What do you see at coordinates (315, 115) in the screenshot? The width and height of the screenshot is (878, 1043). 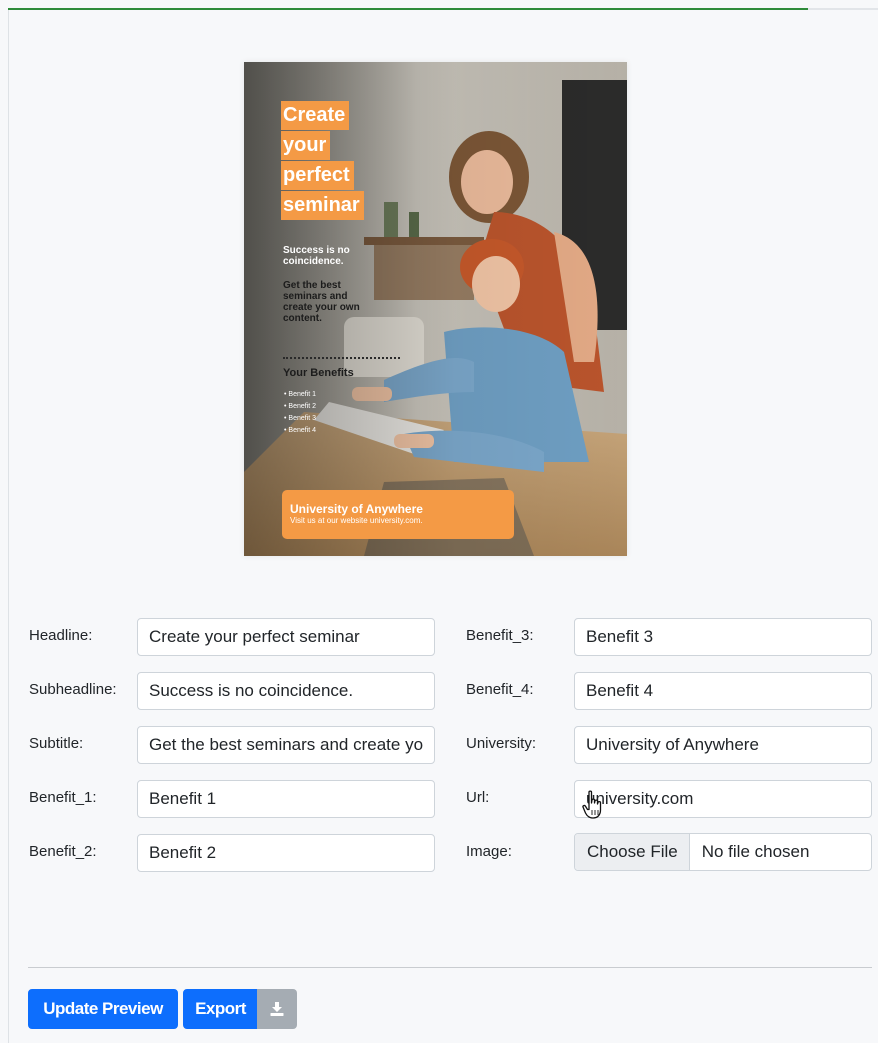 I see `poster-headline-line: Create` at bounding box center [315, 115].